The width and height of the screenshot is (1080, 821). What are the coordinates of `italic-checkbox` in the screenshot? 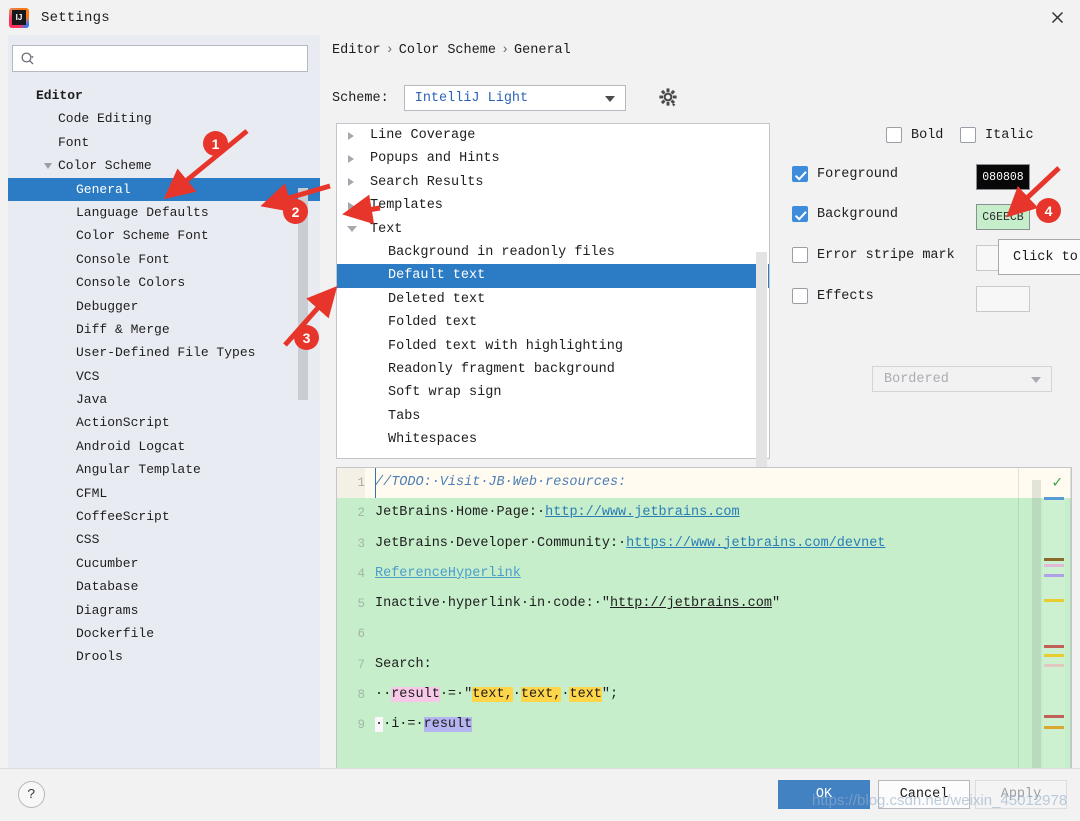 It's located at (968, 135).